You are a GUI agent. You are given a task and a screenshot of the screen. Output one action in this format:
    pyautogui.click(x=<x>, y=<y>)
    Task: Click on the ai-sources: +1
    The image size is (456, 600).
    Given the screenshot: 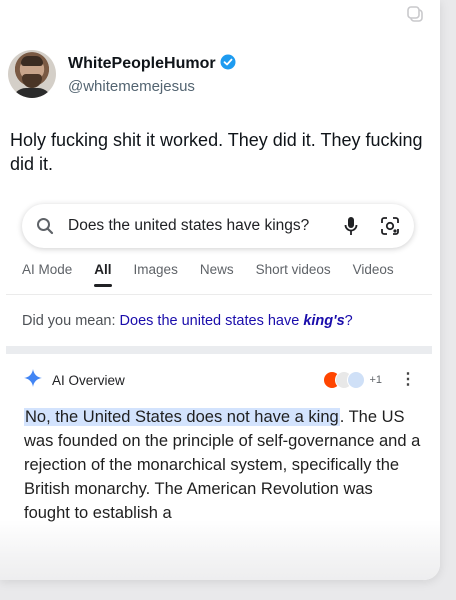 What is the action you would take?
    pyautogui.click(x=352, y=380)
    